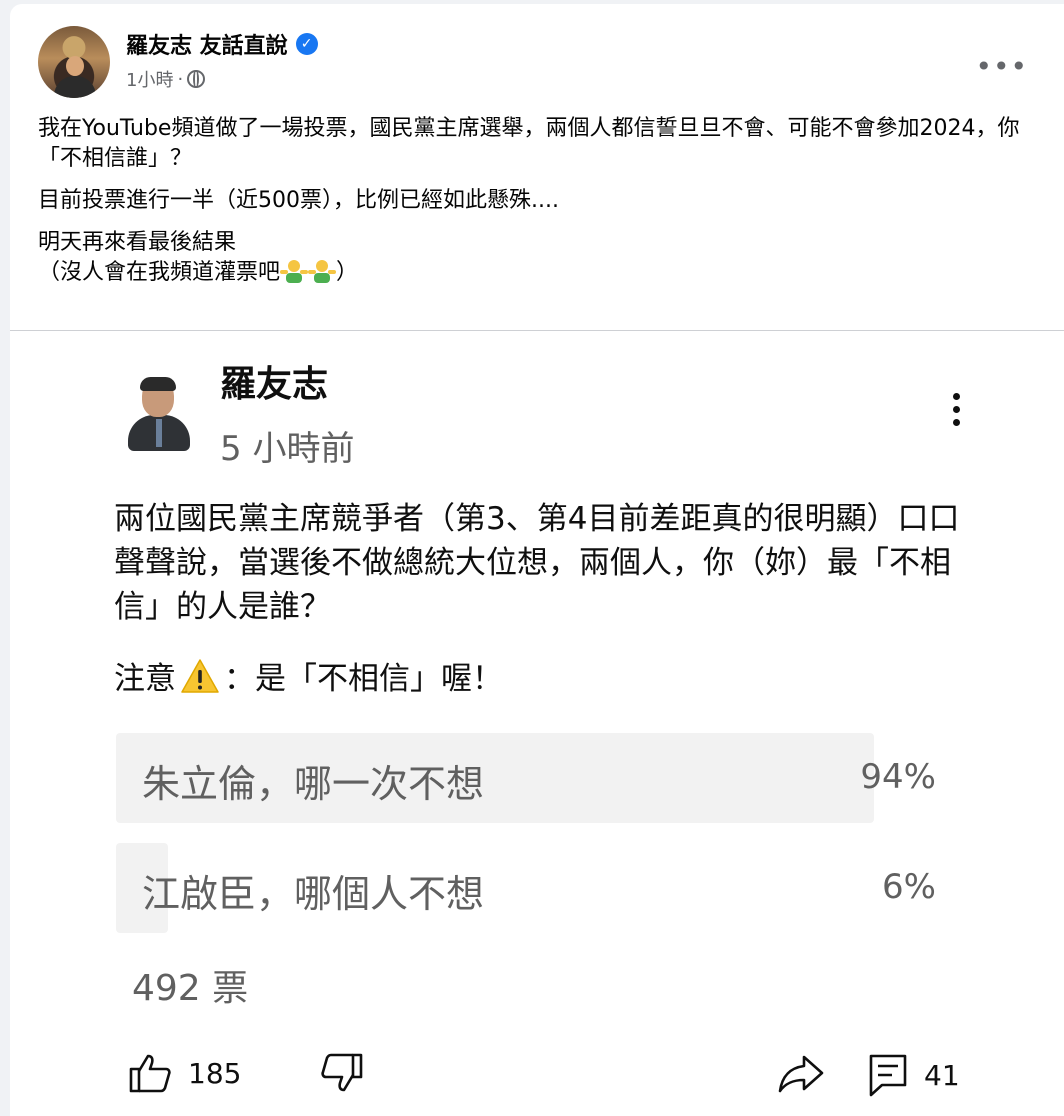 This screenshot has height=1116, width=1064. What do you see at coordinates (363, 679) in the screenshot?
I see `note-suffix: ：是「不相信」喔！` at bounding box center [363, 679].